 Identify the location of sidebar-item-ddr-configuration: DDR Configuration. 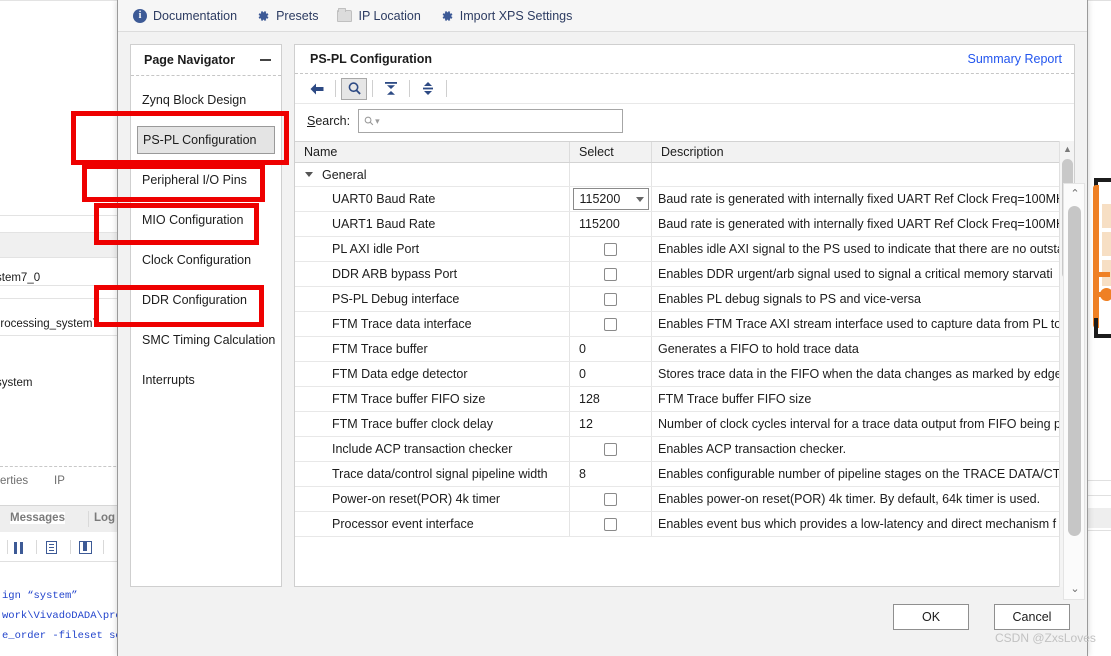
(206, 300).